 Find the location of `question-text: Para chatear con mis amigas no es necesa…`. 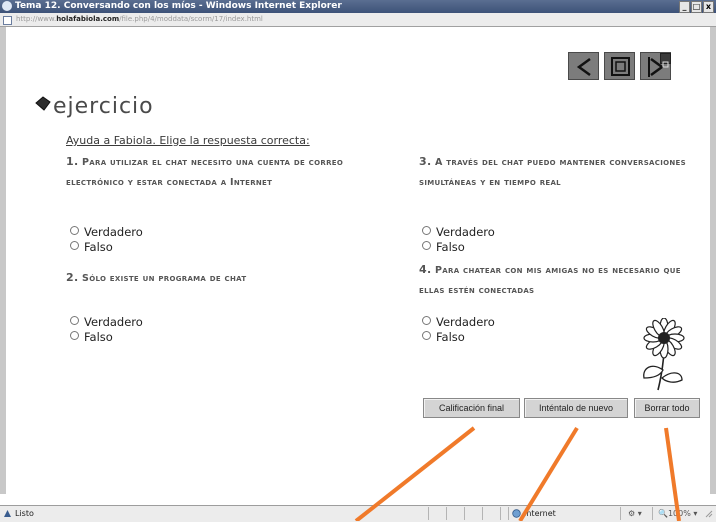

question-text: Para chatear con mis amigas no es necesa… is located at coordinates (550, 280).